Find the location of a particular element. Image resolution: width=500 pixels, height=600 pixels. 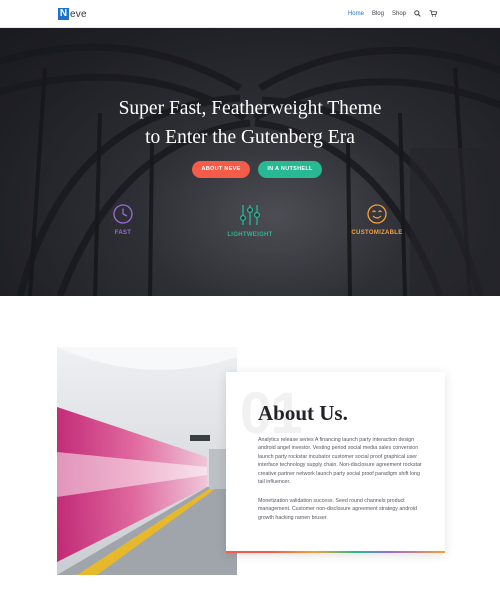

feature-lightweight: LIGHTWEIGHT is located at coordinates (250, 220).